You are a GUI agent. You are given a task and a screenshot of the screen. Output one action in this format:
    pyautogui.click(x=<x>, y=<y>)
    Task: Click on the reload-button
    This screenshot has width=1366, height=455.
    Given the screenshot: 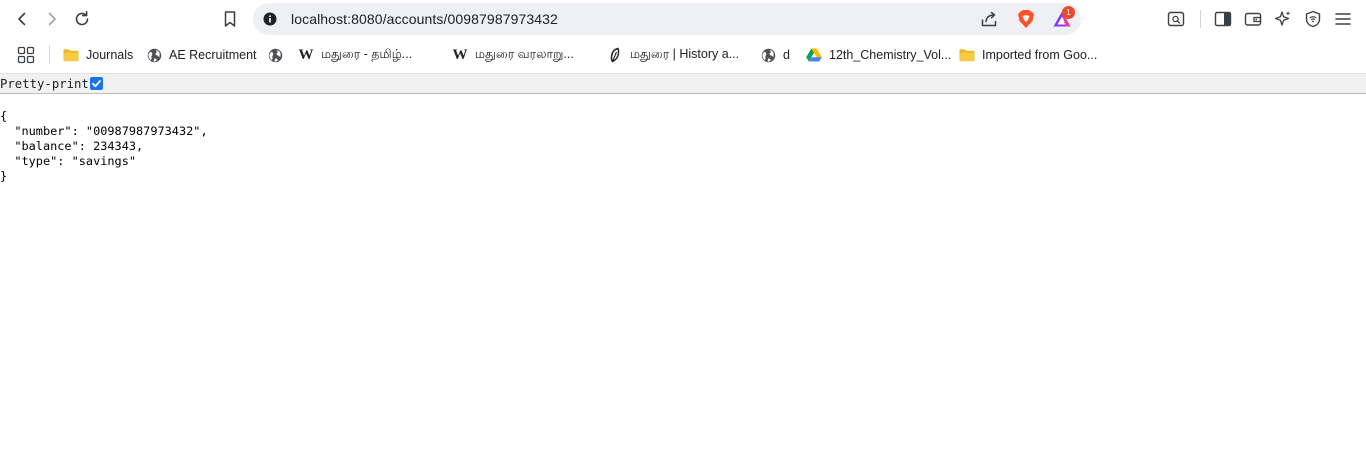 What is the action you would take?
    pyautogui.click(x=82, y=19)
    